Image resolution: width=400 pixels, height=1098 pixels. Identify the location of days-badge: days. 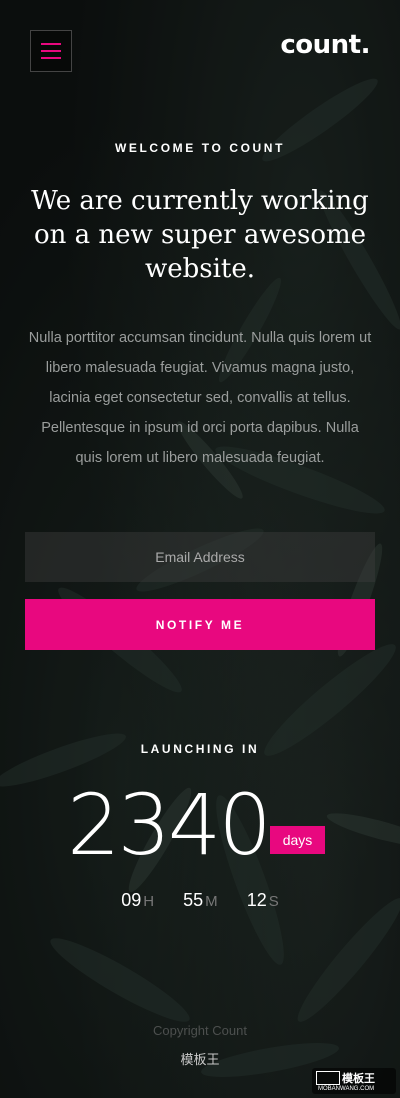
(297, 840).